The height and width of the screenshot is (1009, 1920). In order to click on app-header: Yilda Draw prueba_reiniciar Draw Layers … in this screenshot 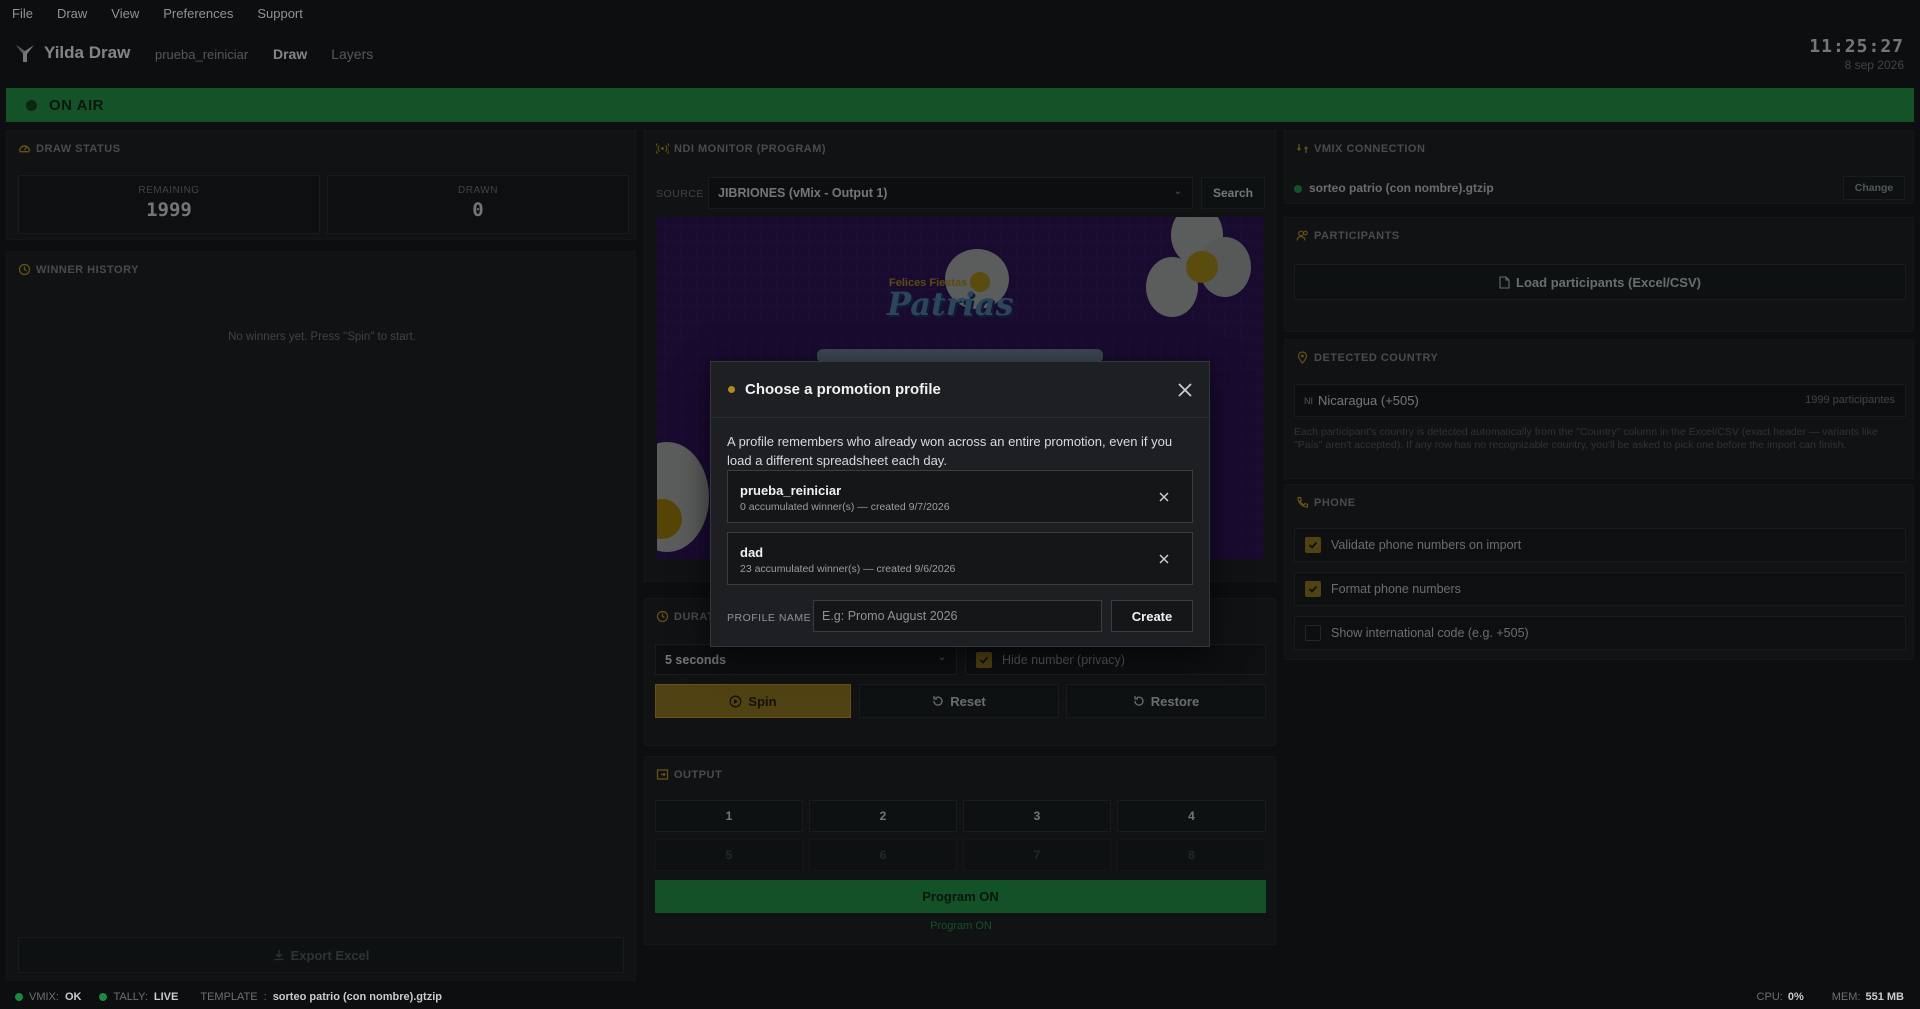, I will do `click(960, 55)`.